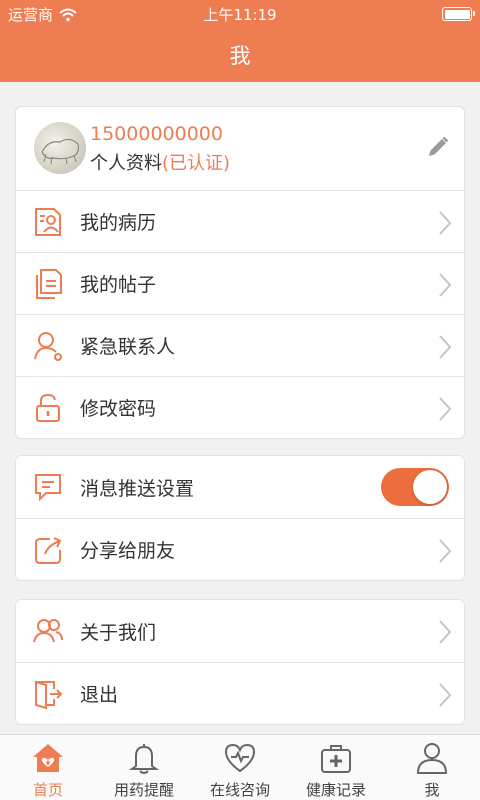  I want to click on medical-kit-icon, so click(336, 759).